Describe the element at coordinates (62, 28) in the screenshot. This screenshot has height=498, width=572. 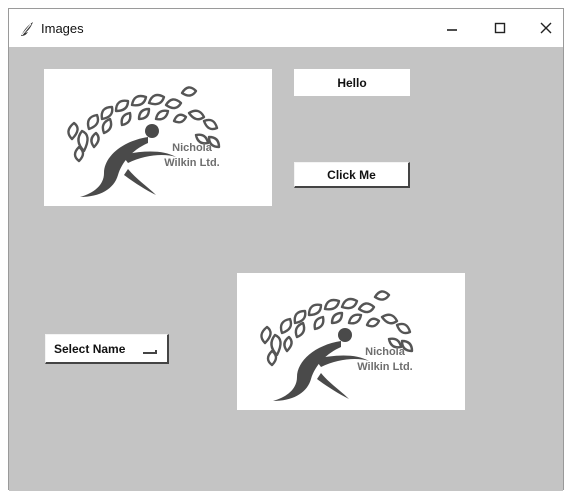
I see `window-title: Images` at that location.